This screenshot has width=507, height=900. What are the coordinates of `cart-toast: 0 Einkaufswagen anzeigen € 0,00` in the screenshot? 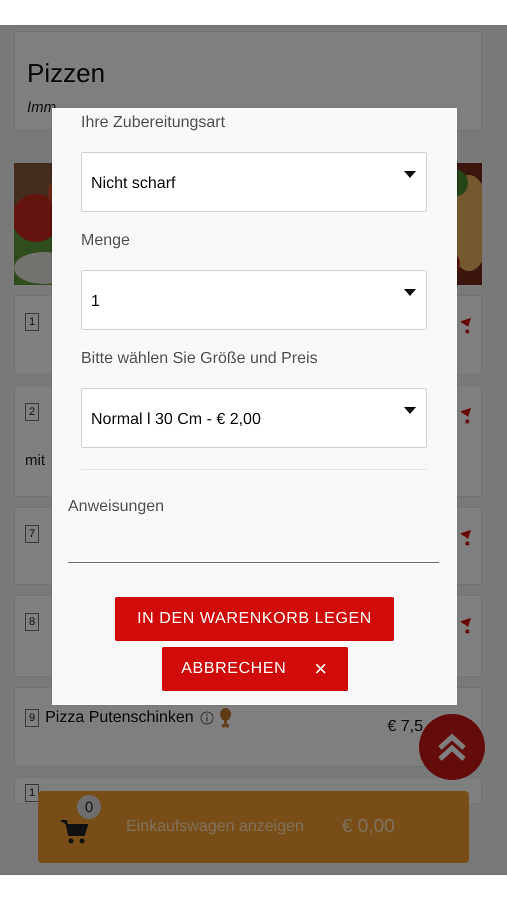 It's located at (253, 827).